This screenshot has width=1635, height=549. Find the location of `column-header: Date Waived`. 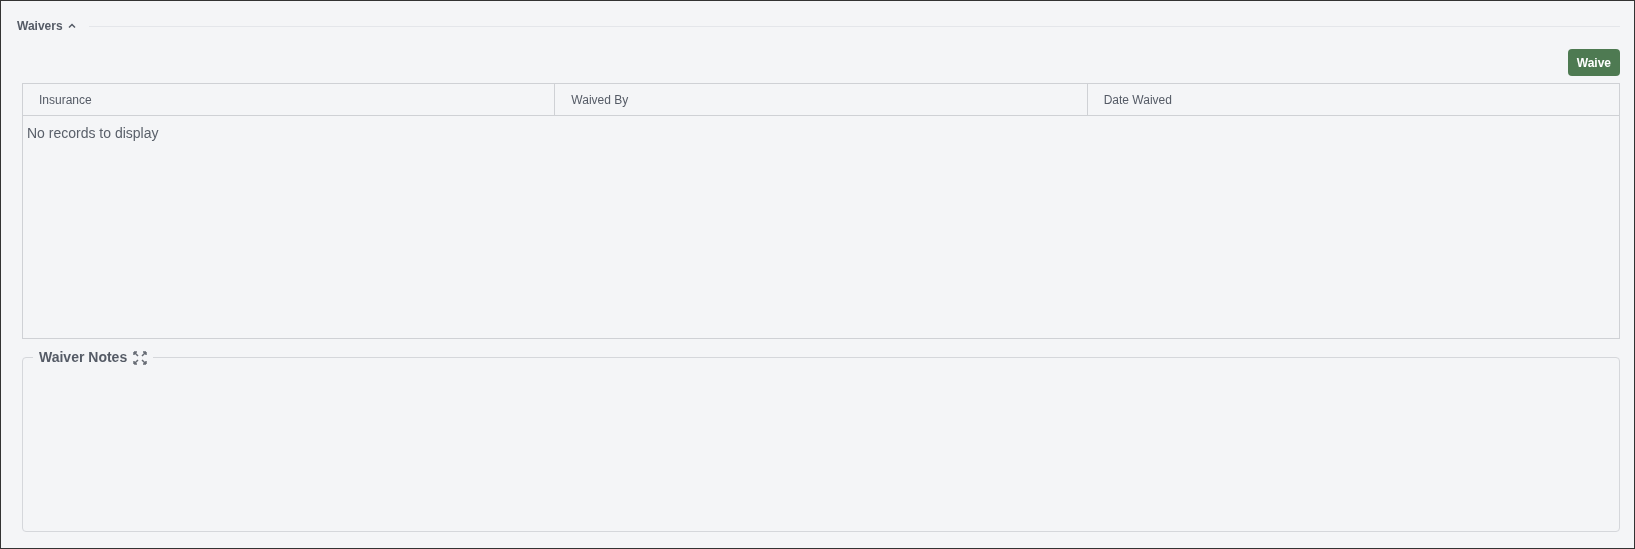

column-header: Date Waived is located at coordinates (1352, 99).